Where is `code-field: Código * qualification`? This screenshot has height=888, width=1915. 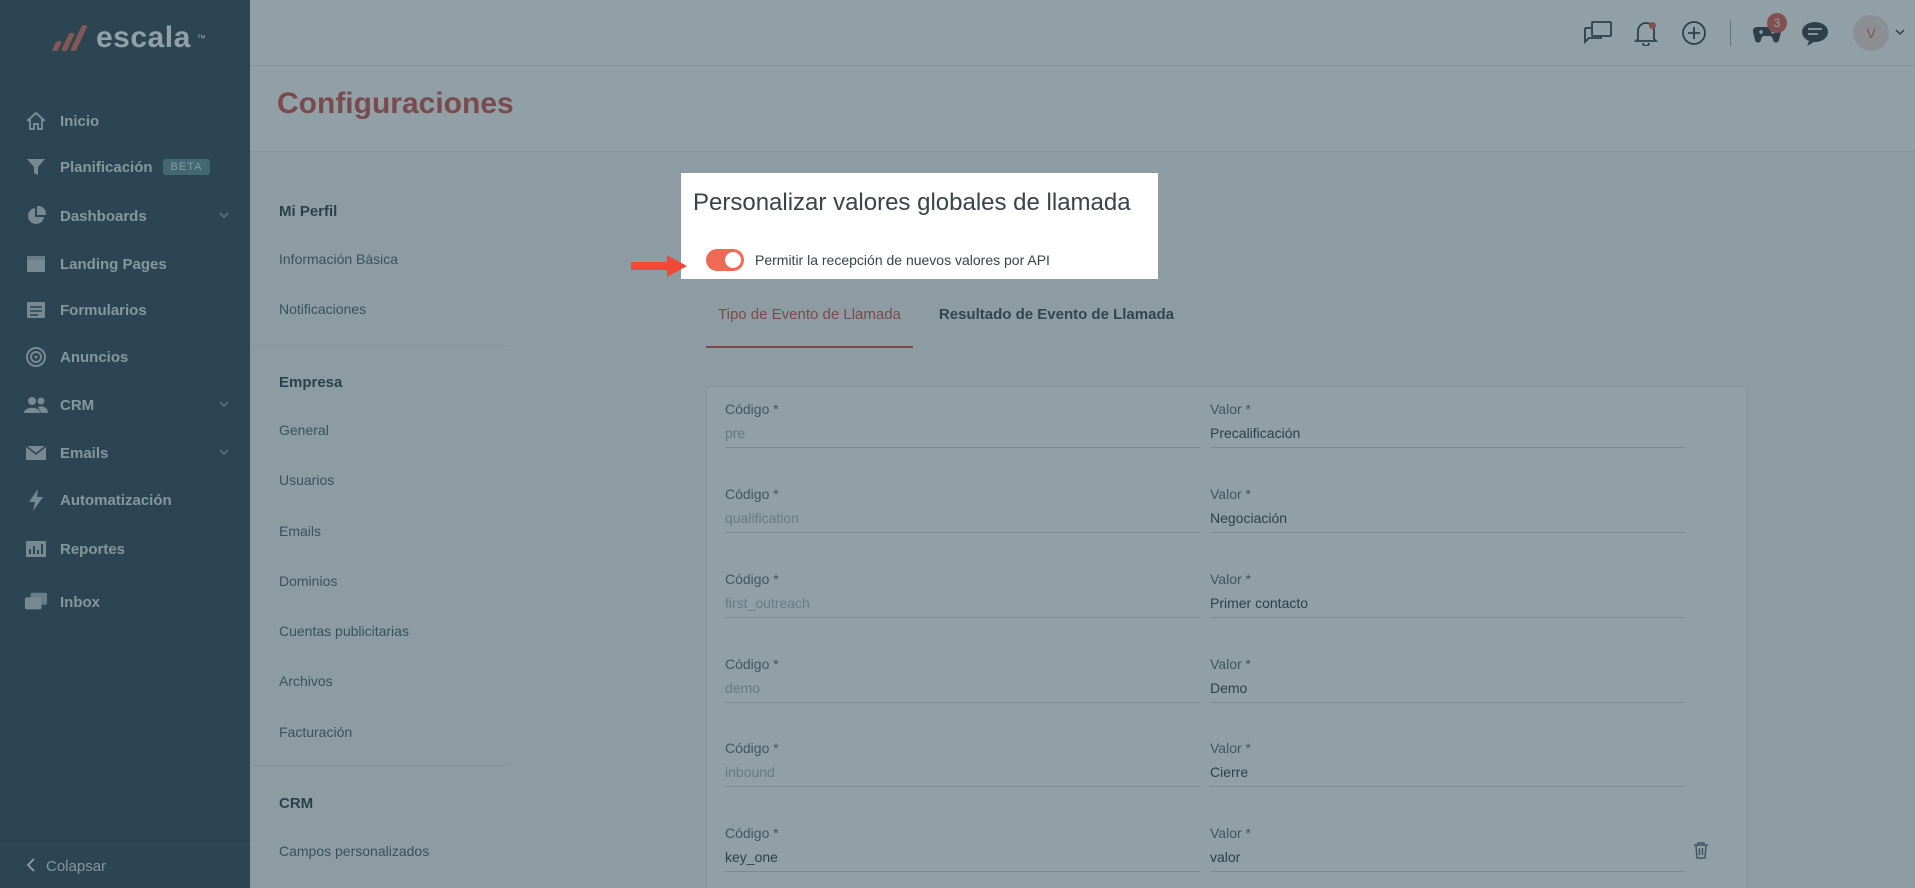 code-field: Código * qualification is located at coordinates (962, 502).